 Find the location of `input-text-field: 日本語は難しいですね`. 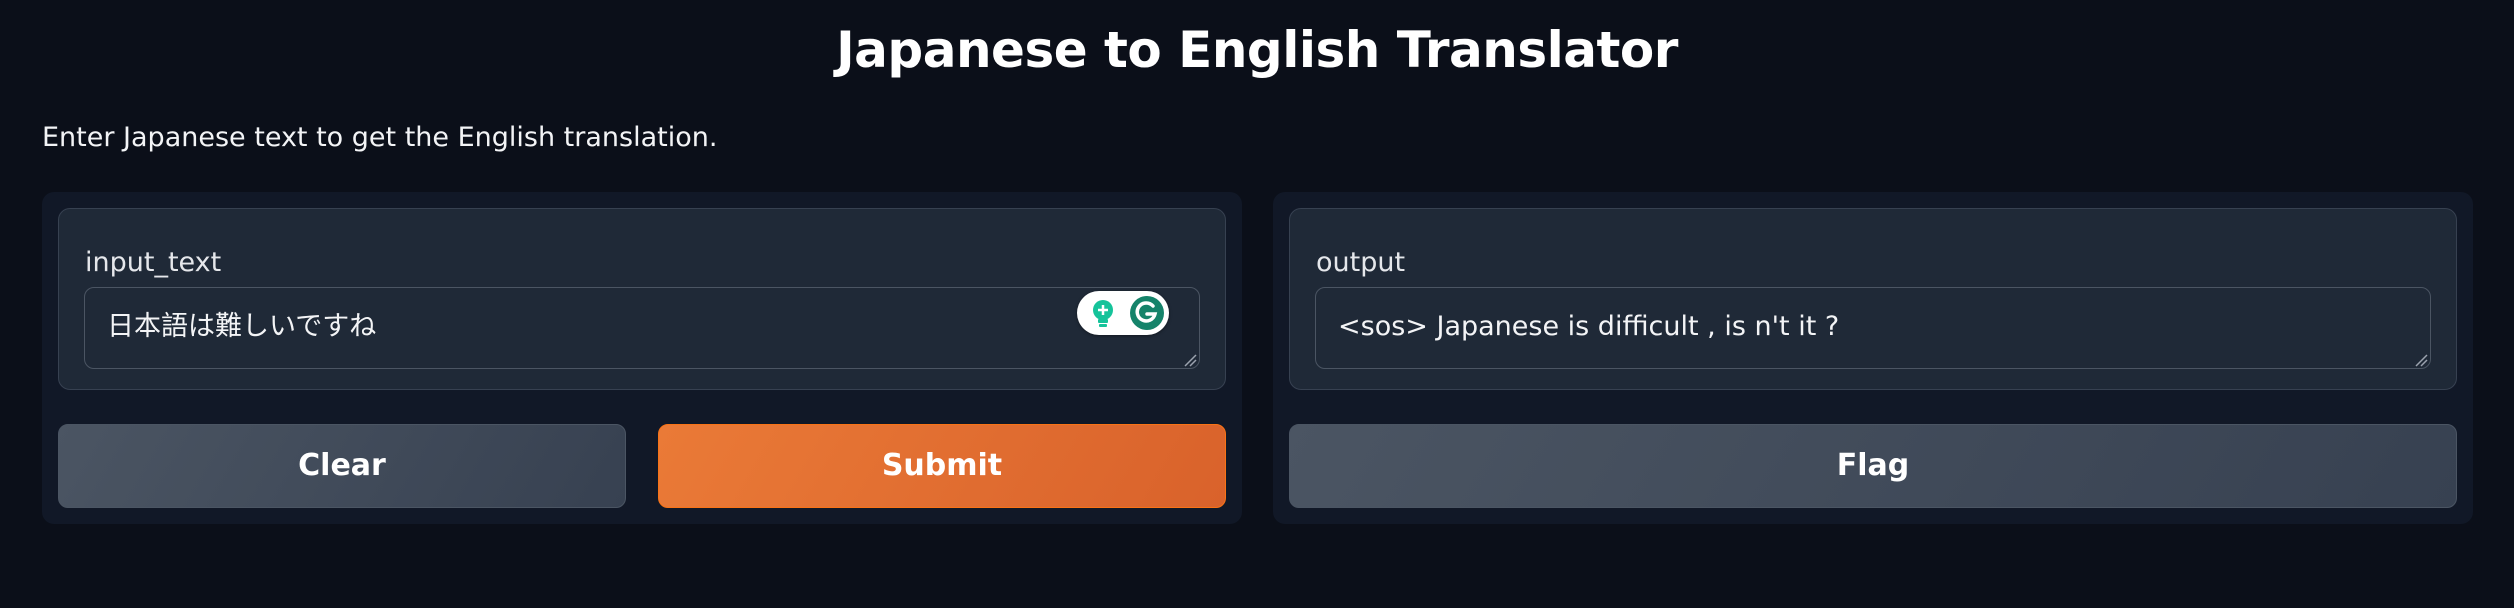

input-text-field: 日本語は難しいですね is located at coordinates (642, 328).